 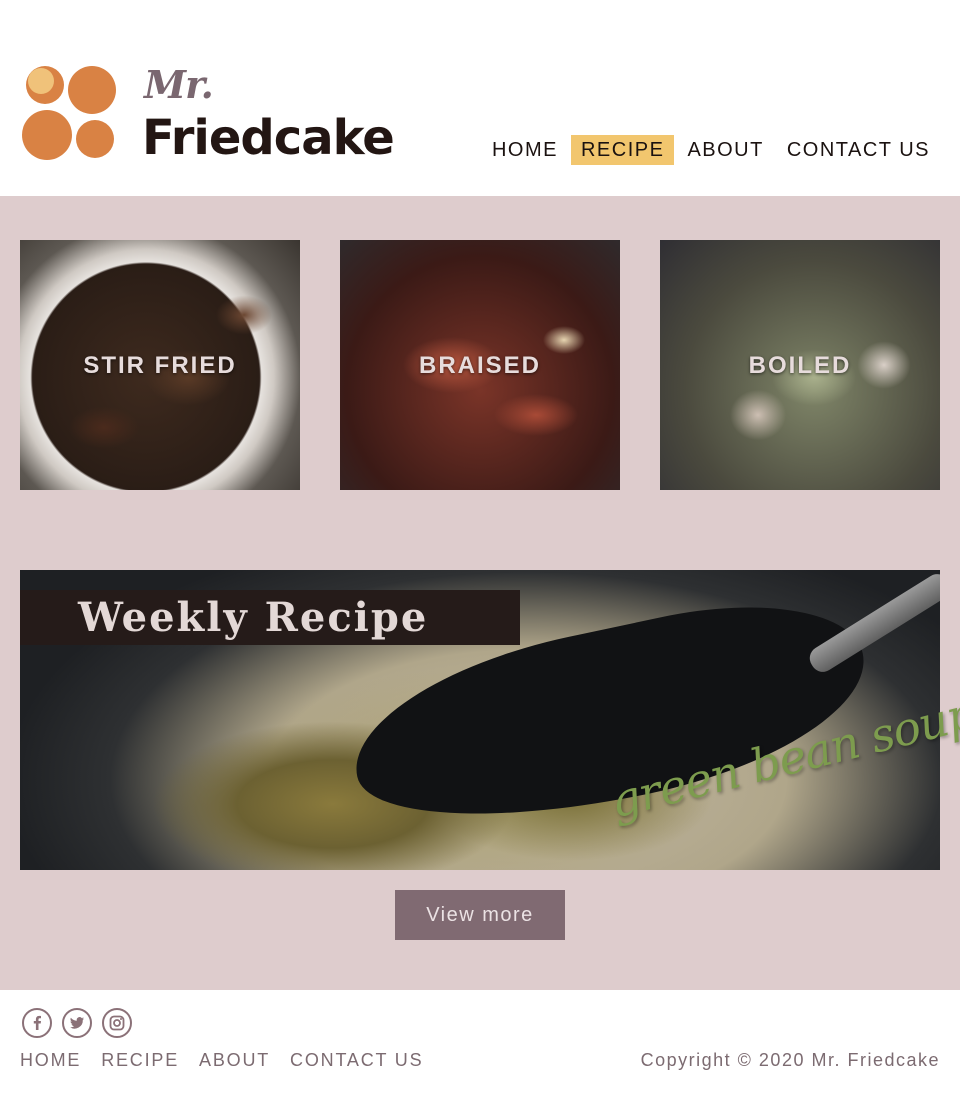 I want to click on nav-about: ABOUT, so click(x=725, y=150).